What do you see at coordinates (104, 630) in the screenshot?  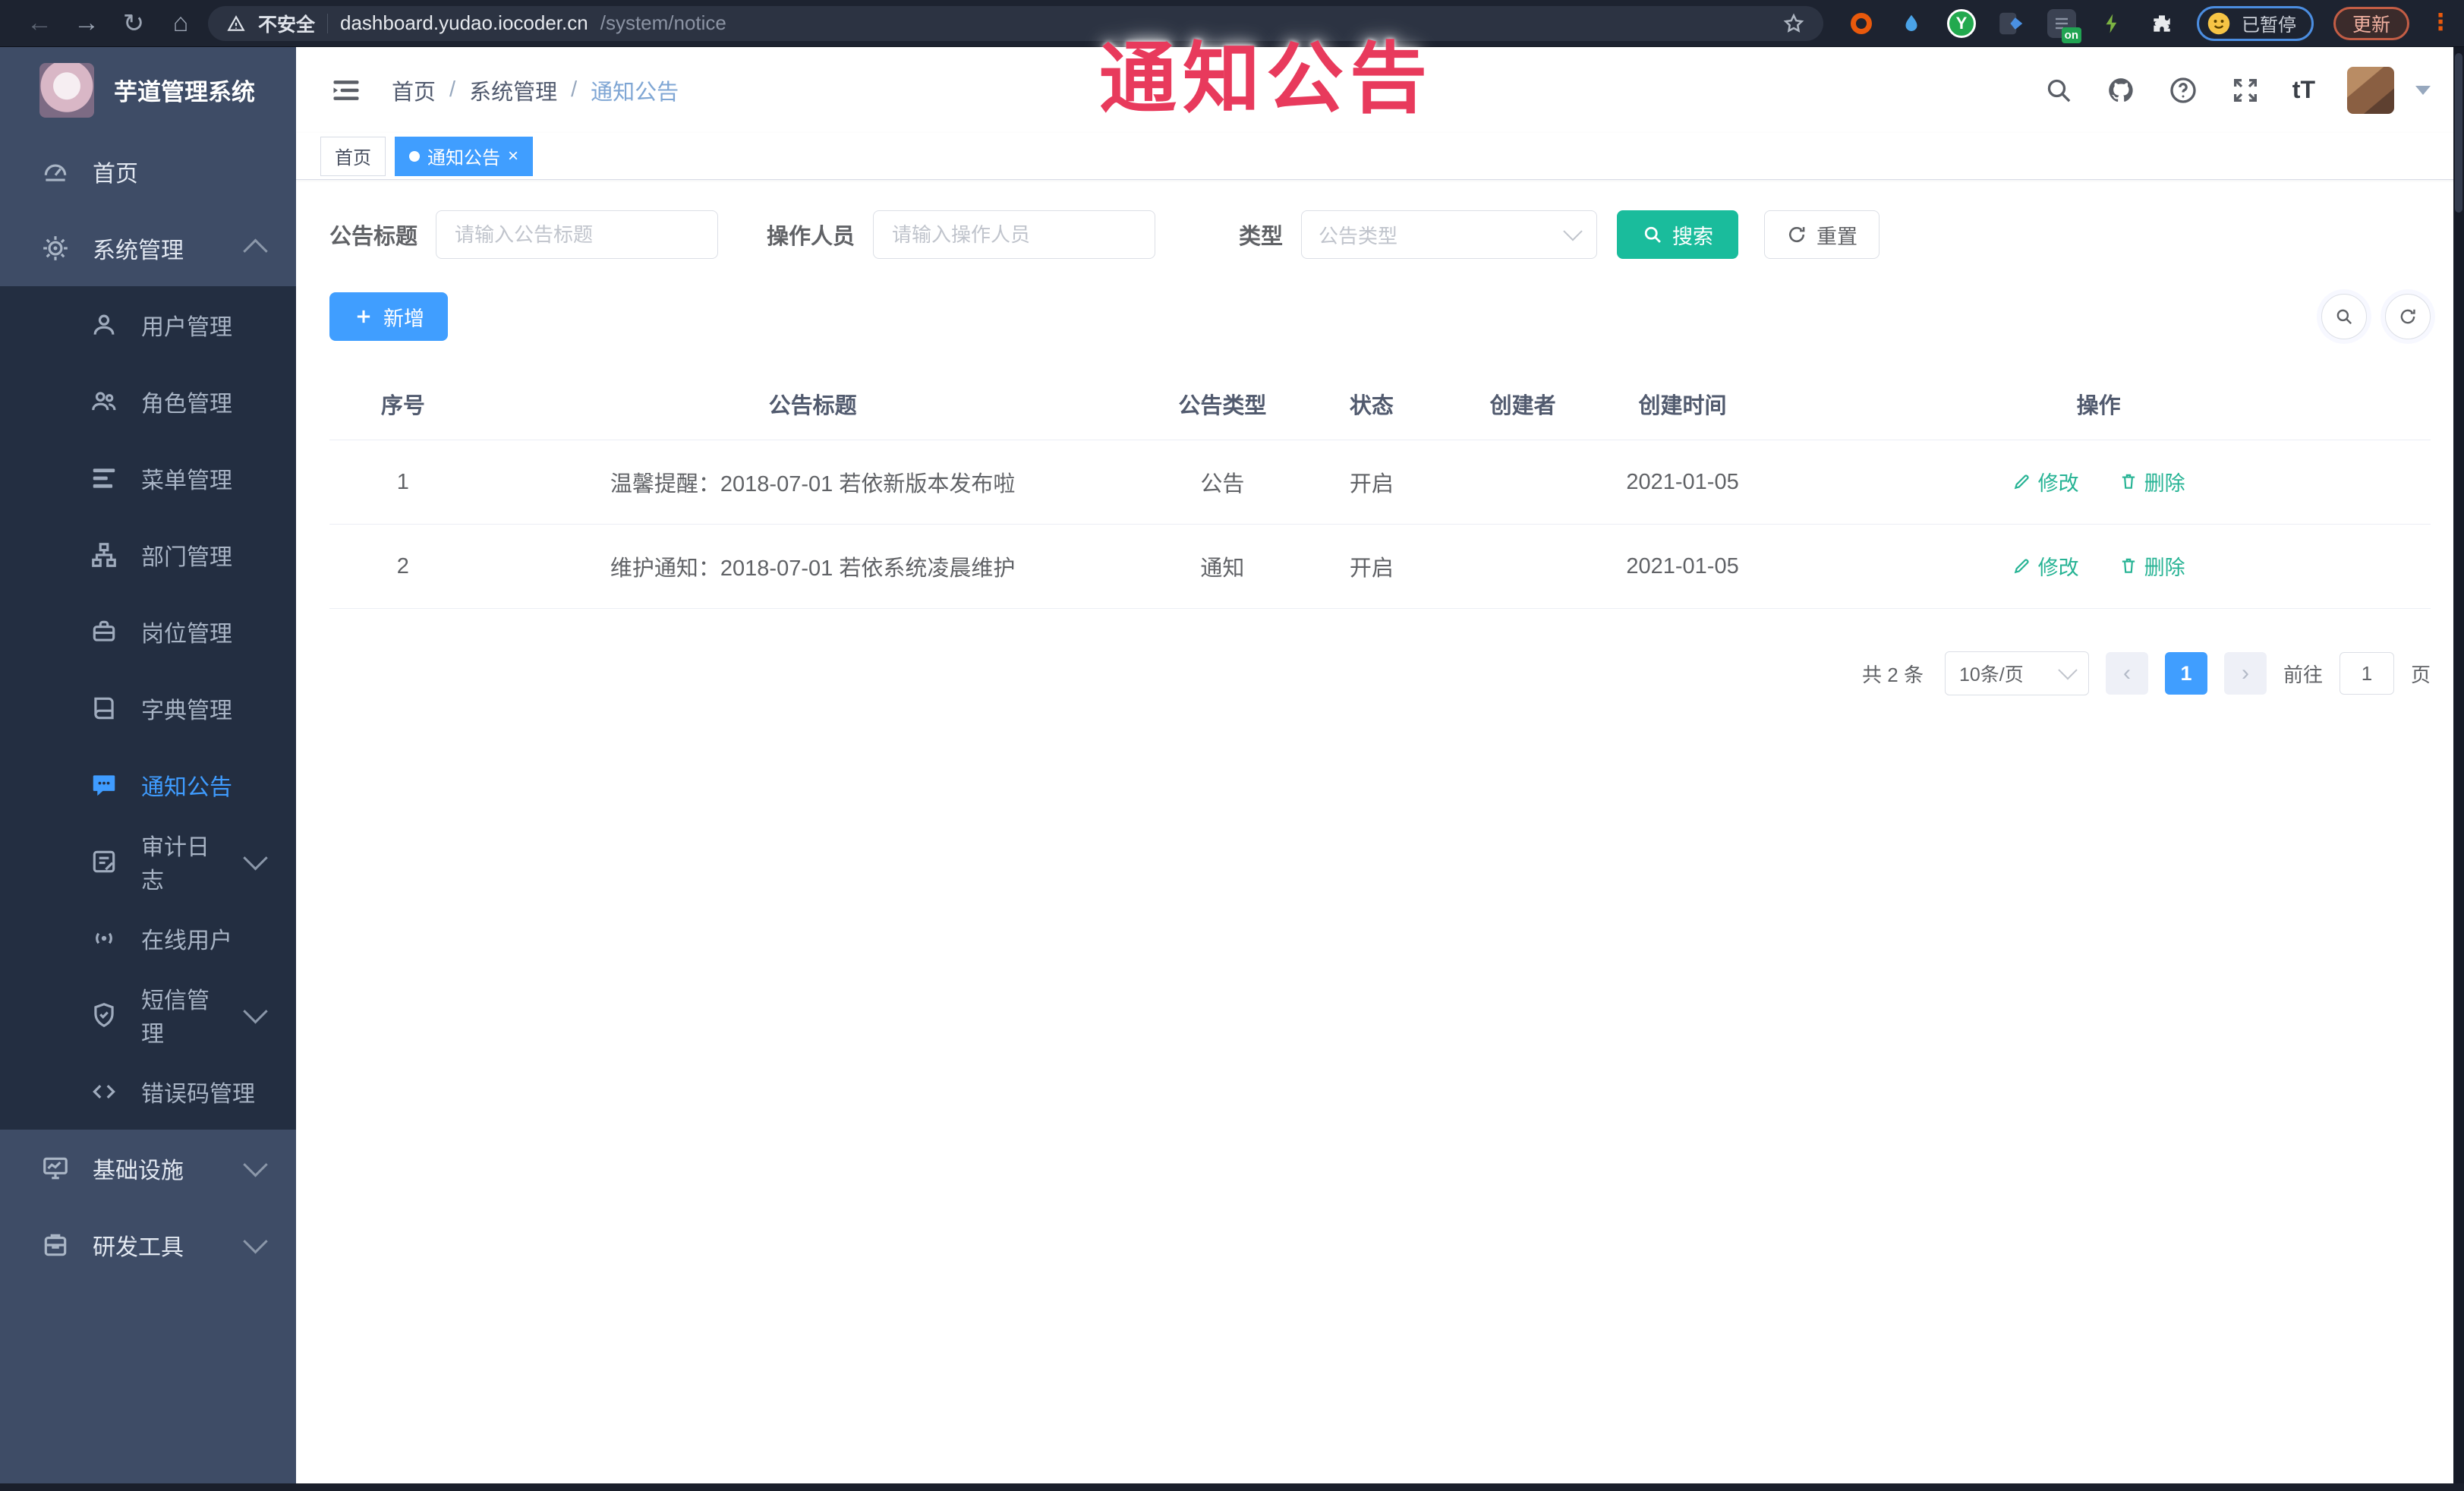 I see `briefcase-icon` at bounding box center [104, 630].